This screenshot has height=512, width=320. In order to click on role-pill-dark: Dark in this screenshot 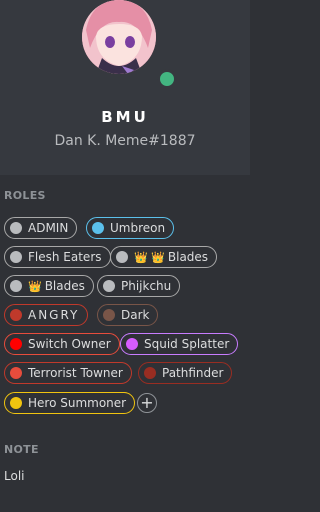, I will do `click(128, 315)`.